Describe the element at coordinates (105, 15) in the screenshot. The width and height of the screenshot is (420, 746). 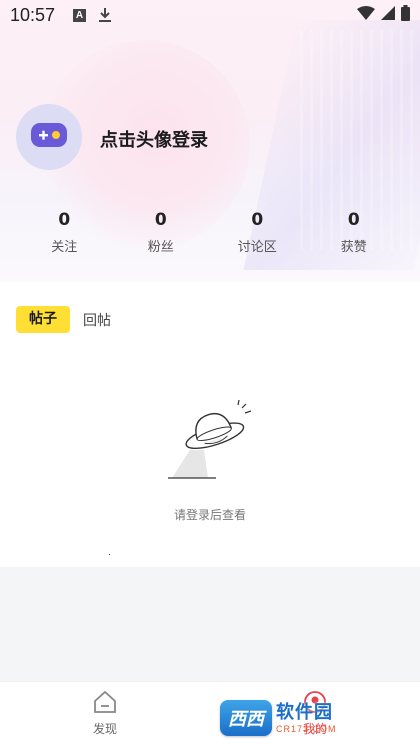
I see `download-icon` at that location.